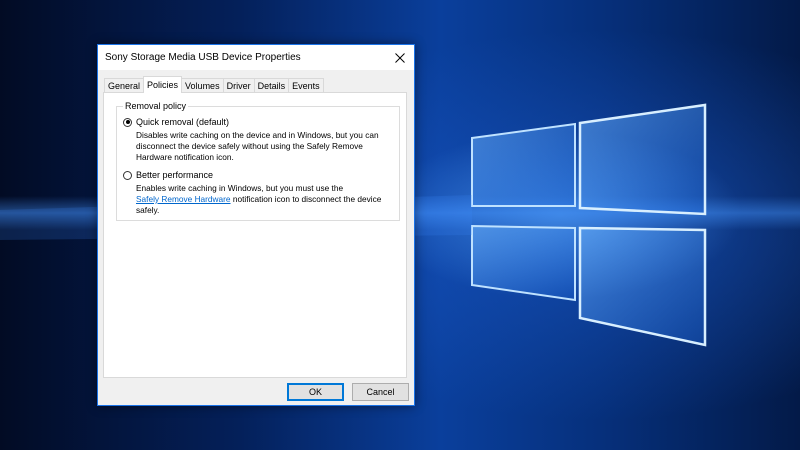  Describe the element at coordinates (127, 122) in the screenshot. I see `quick-removal-radio` at that location.